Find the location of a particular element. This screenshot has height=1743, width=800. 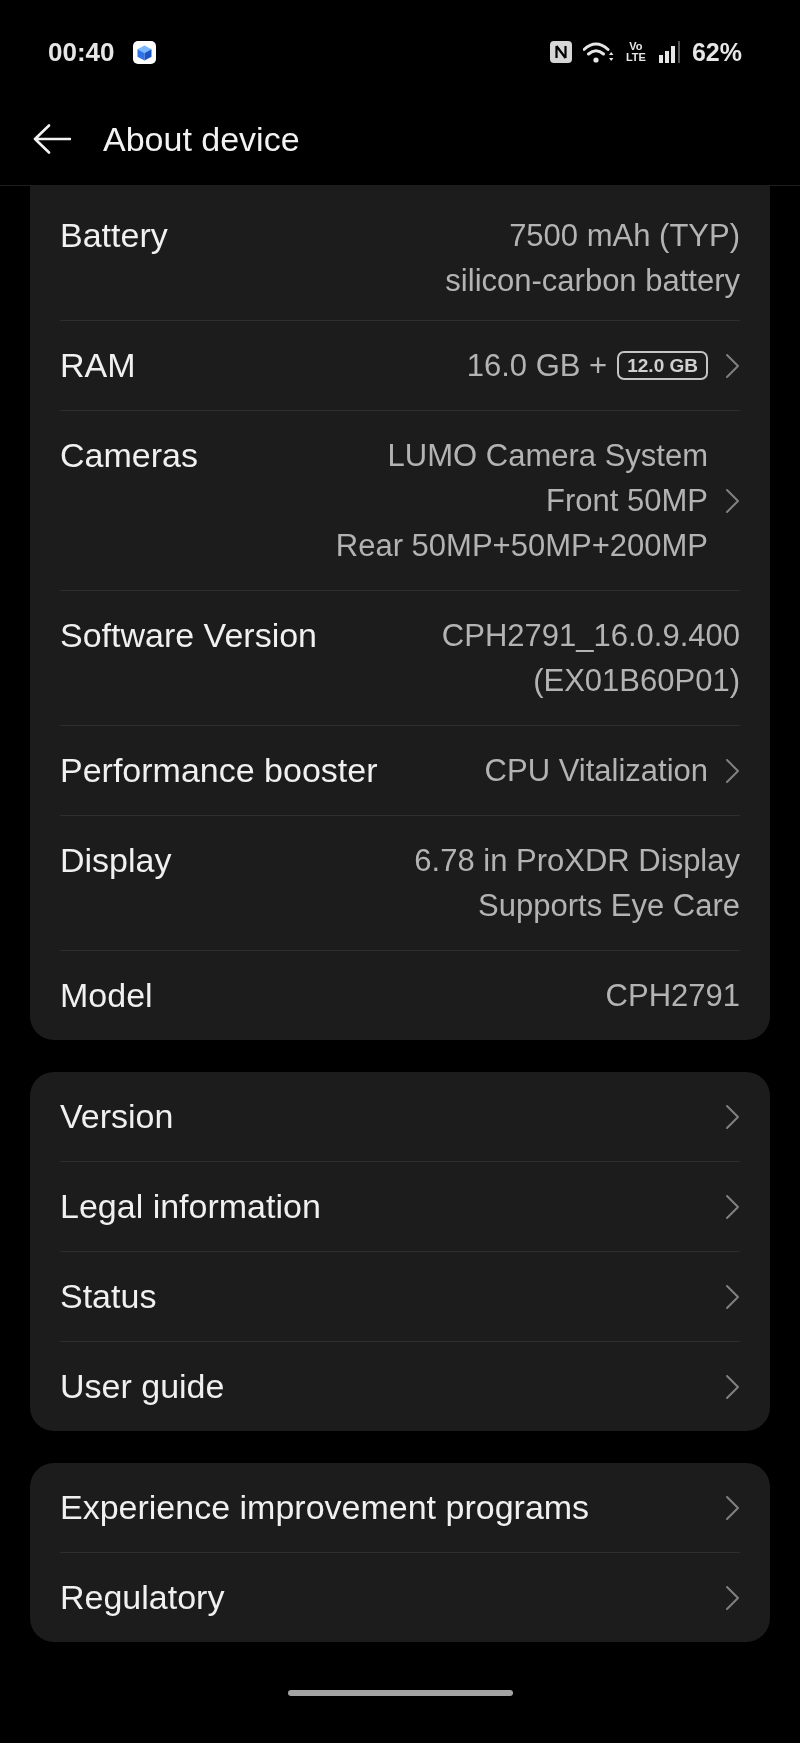

wifi-icon is located at coordinates (598, 52).